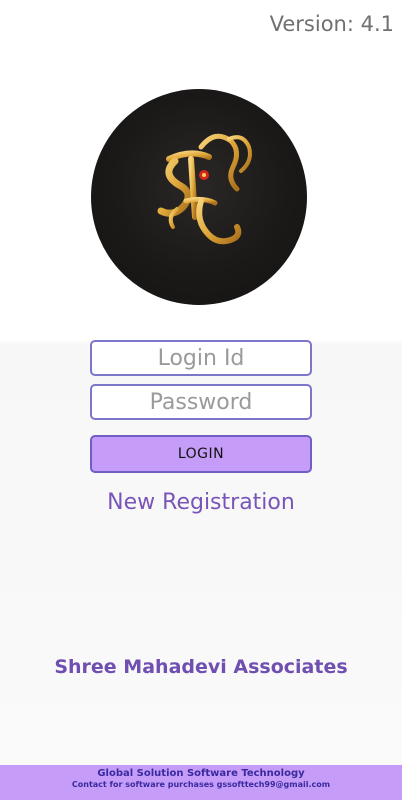 The image size is (402, 800). What do you see at coordinates (201, 402) in the screenshot?
I see `password-input` at bounding box center [201, 402].